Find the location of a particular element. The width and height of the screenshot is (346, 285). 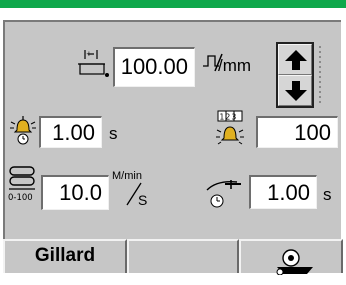

delay-time-unit: s is located at coordinates (113, 133).